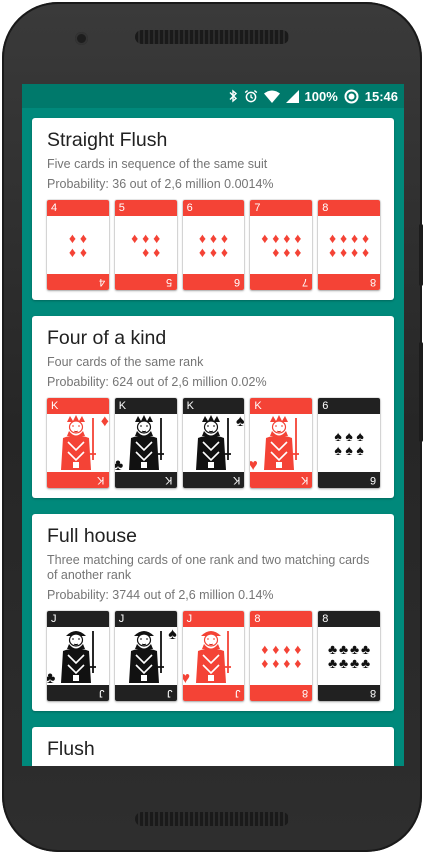  What do you see at coordinates (281, 208) in the screenshot?
I see `card-rank-top: 7` at bounding box center [281, 208].